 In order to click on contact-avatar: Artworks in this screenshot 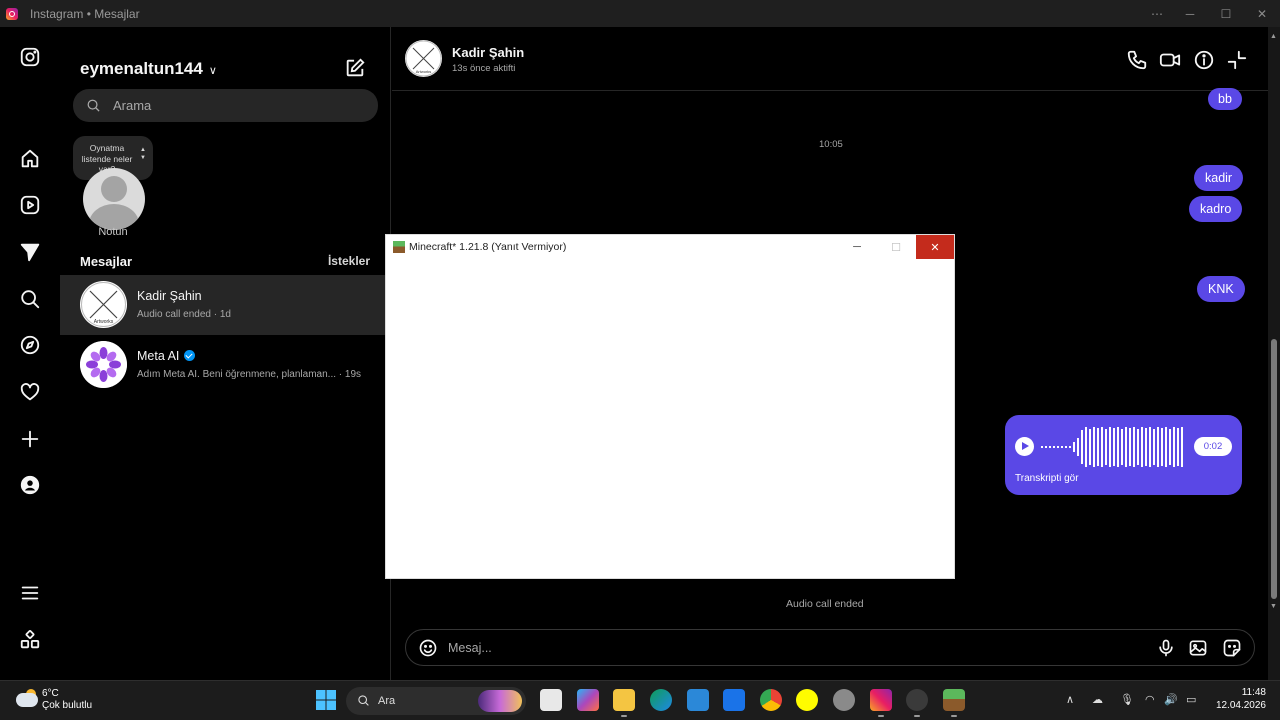, I will do `click(423, 58)`.